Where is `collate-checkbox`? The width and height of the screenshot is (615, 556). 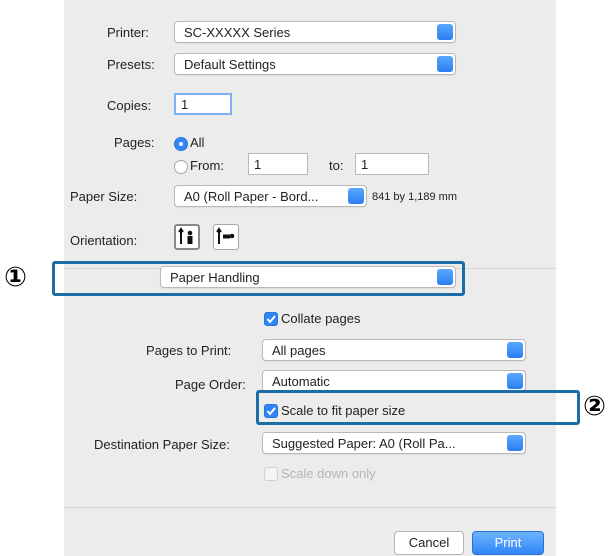
collate-checkbox is located at coordinates (271, 319).